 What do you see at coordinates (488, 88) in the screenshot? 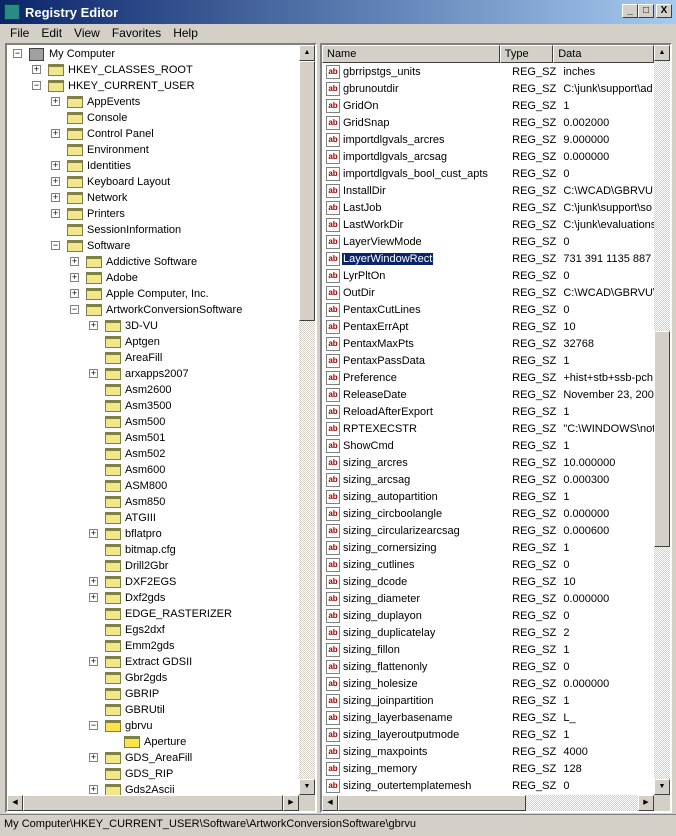
I see `value-row: ab gbrunoutdir REG_SZ C:\junk\support\ad` at bounding box center [488, 88].